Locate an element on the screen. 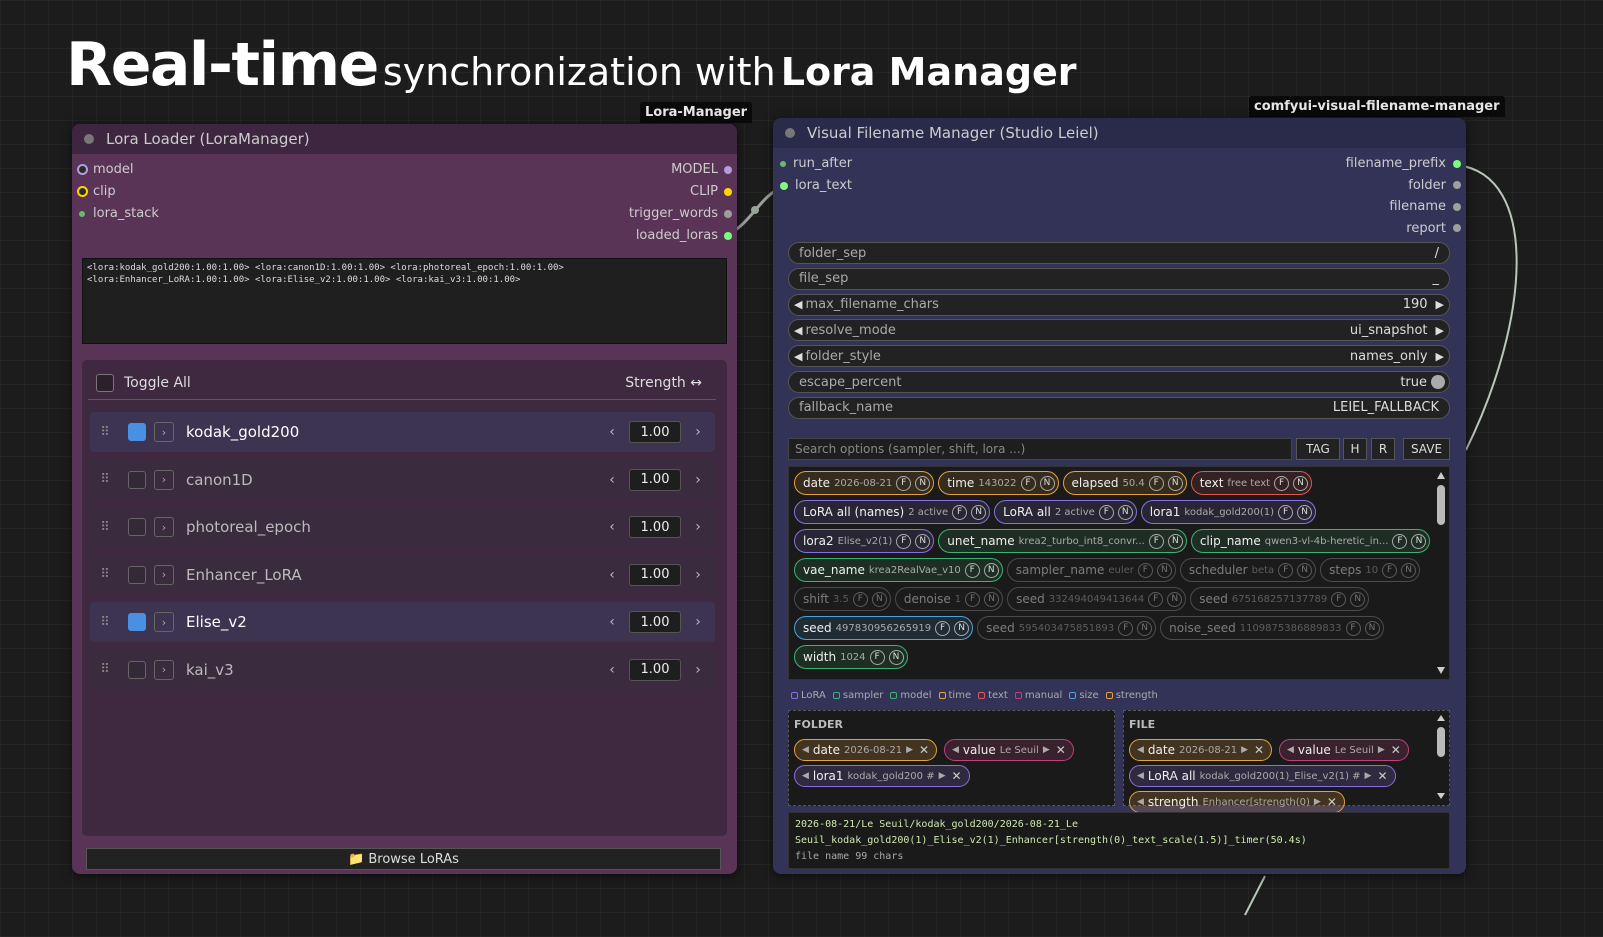 The width and height of the screenshot is (1603, 937). legend-item: text is located at coordinates (993, 695).